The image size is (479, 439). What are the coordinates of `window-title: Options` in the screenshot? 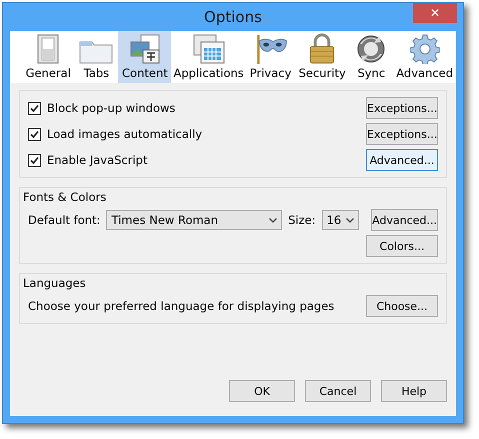 It's located at (233, 17).